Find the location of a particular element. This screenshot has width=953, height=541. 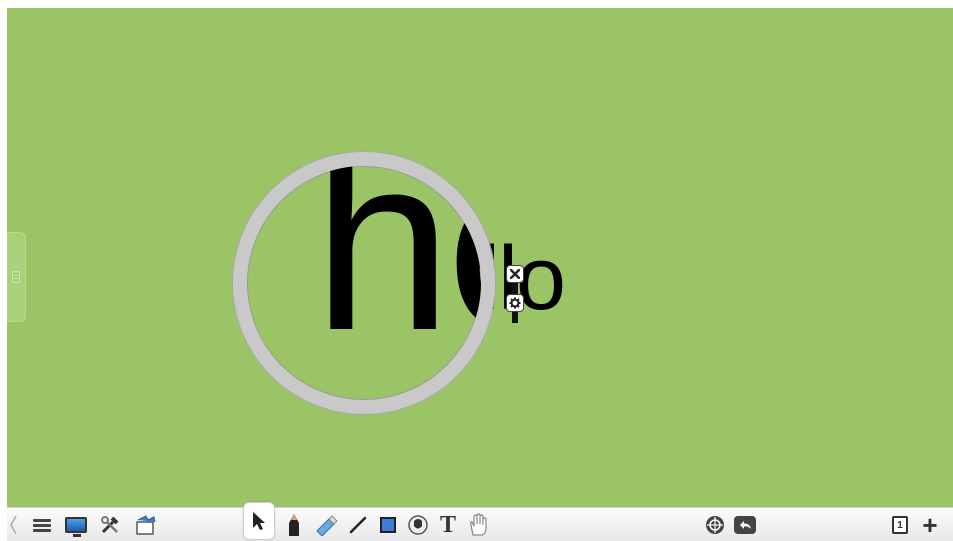

target-icon is located at coordinates (715, 525).